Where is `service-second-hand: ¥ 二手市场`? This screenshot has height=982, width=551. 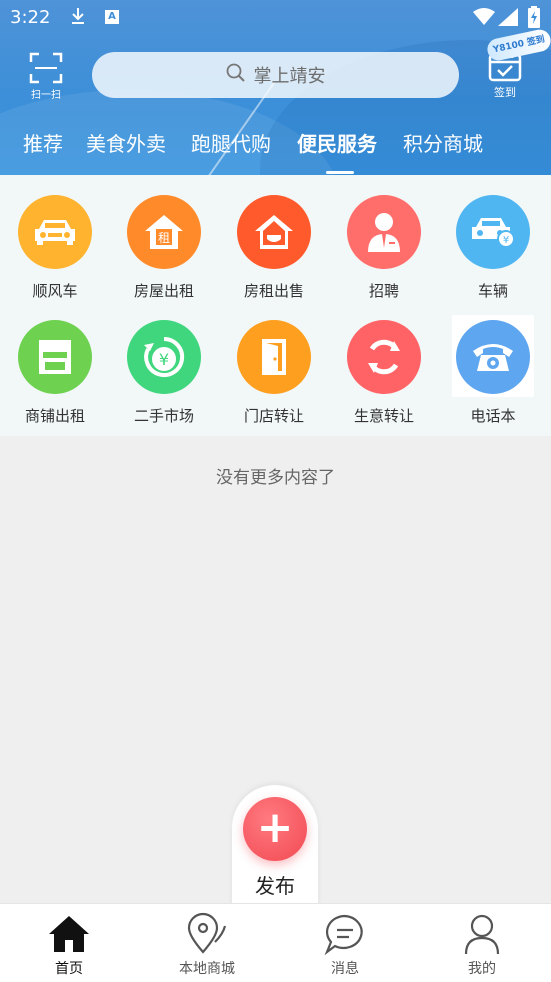
service-second-hand: ¥ 二手市场 is located at coordinates (164, 362).